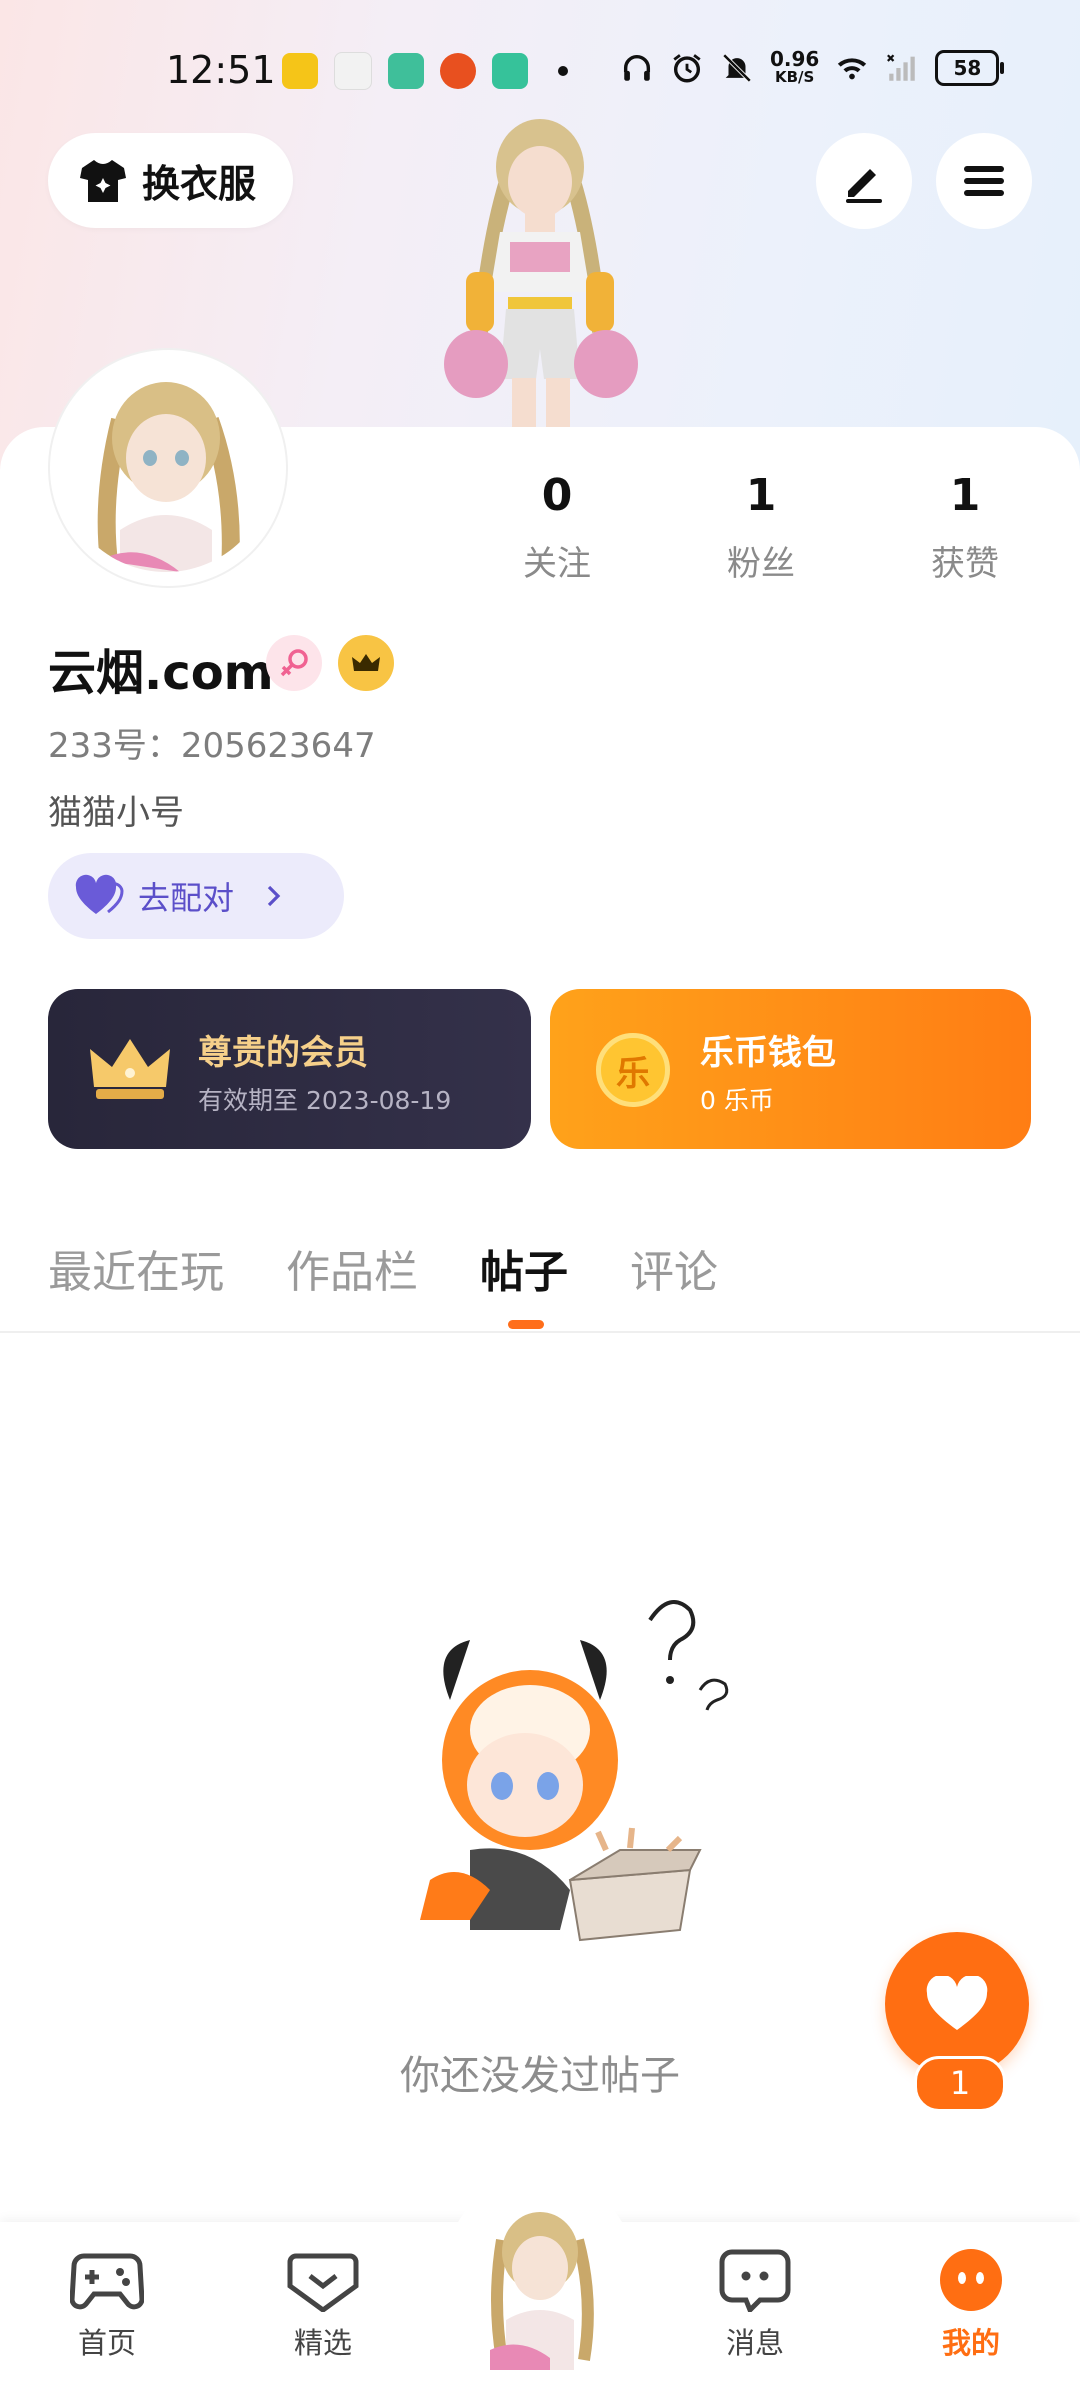 The image size is (1080, 2400). I want to click on battery-level: 58, so click(967, 68).